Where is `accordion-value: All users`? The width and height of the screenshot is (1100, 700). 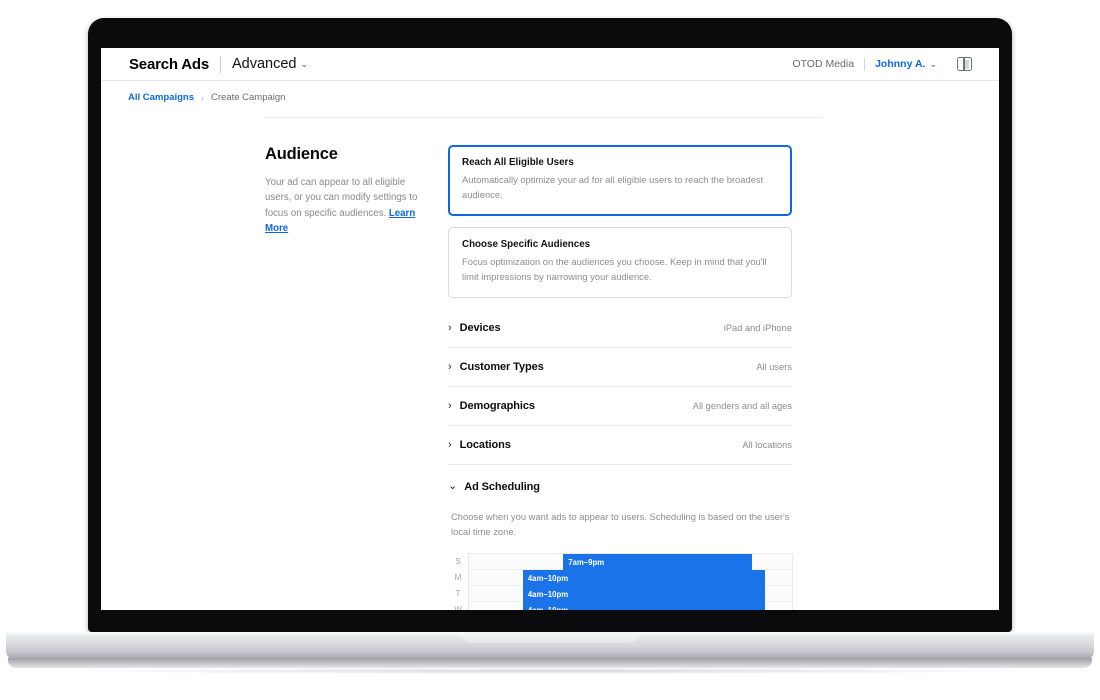
accordion-value: All users is located at coordinates (774, 367).